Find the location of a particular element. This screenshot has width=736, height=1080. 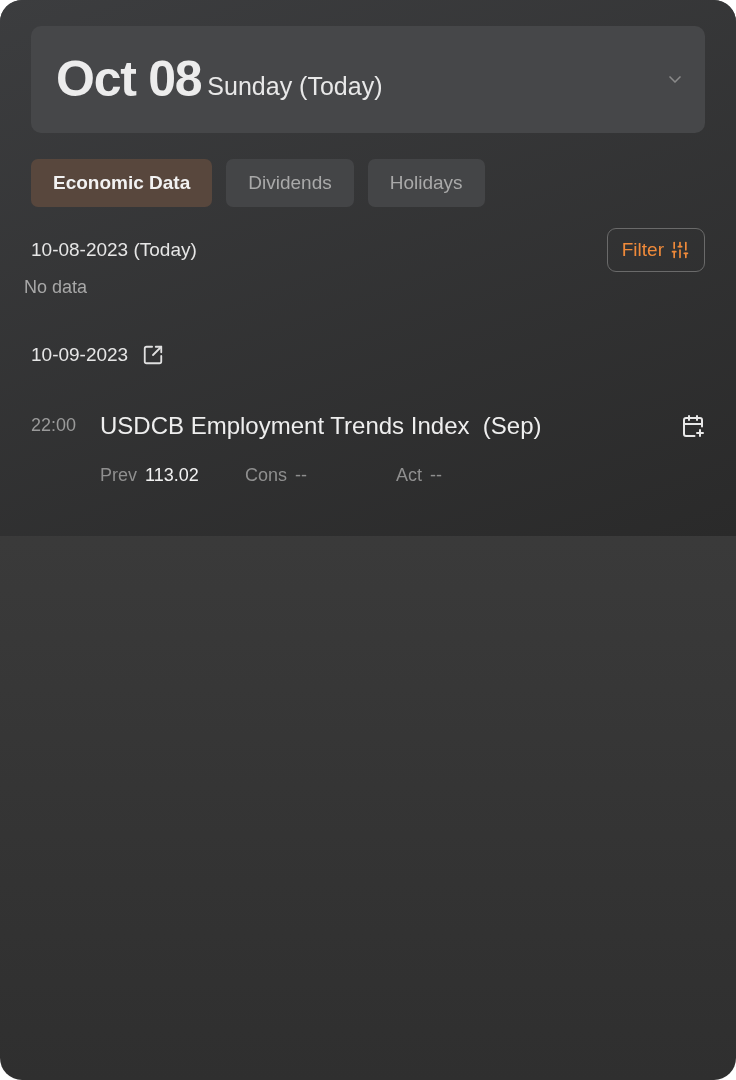

event-time: 22:00 is located at coordinates (54, 425).